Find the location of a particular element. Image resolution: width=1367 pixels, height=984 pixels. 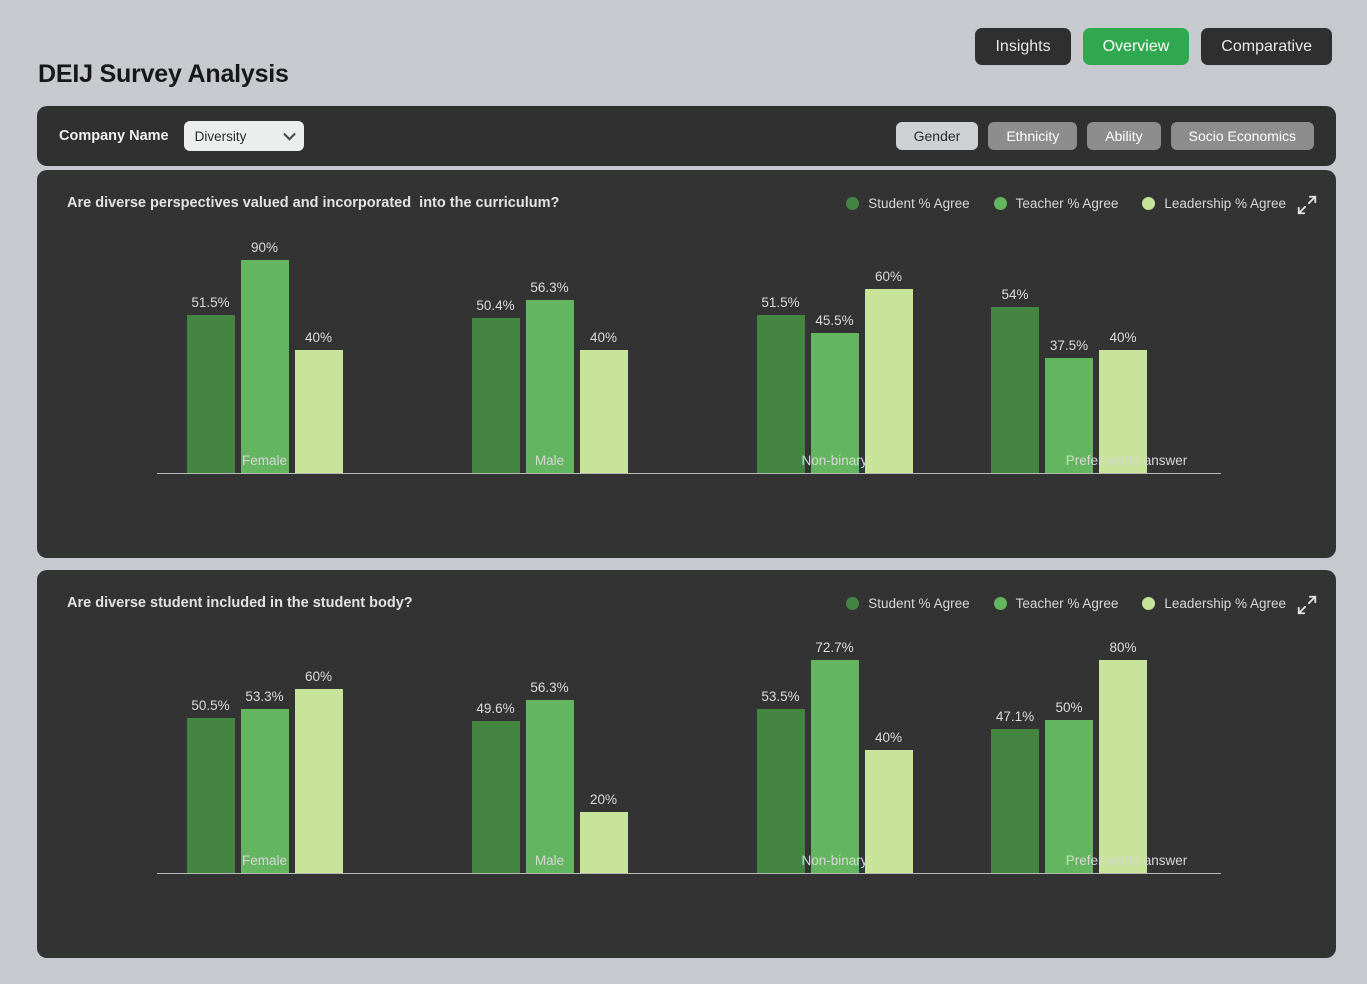

nav-tab-comparative: Comparative is located at coordinates (1266, 46).